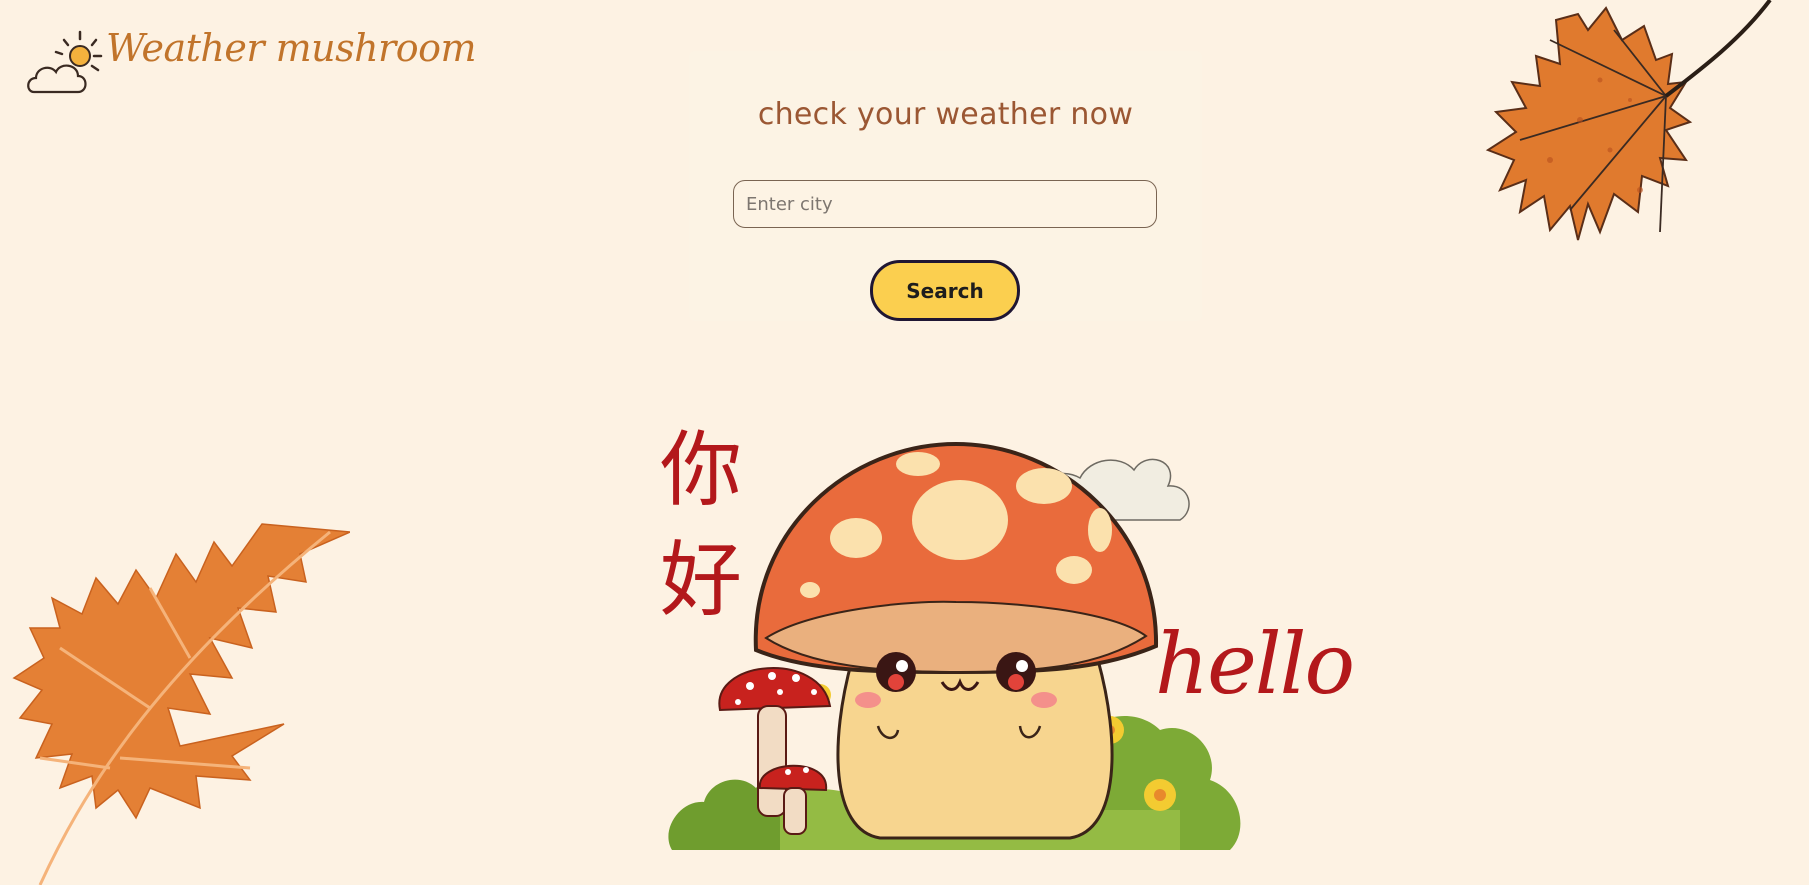 This screenshot has width=1809, height=885. Describe the element at coordinates (701, 470) in the screenshot. I see `greeting-cjk-ni: 你` at that location.